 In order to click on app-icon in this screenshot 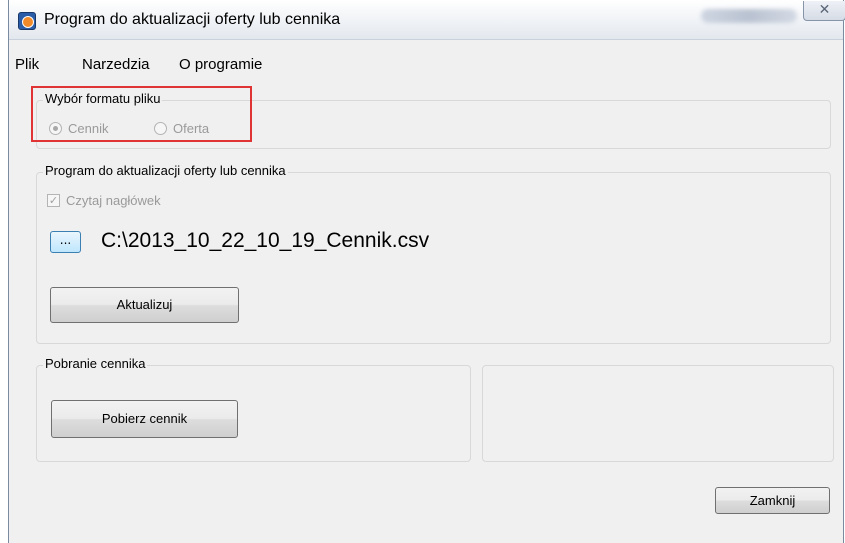, I will do `click(27, 21)`.